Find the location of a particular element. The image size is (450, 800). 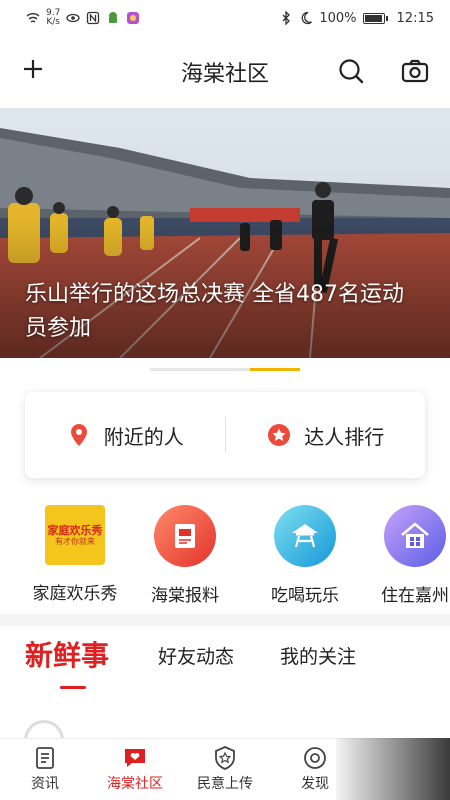

tab-fresh-news: 新鲜事 is located at coordinates (67, 654).